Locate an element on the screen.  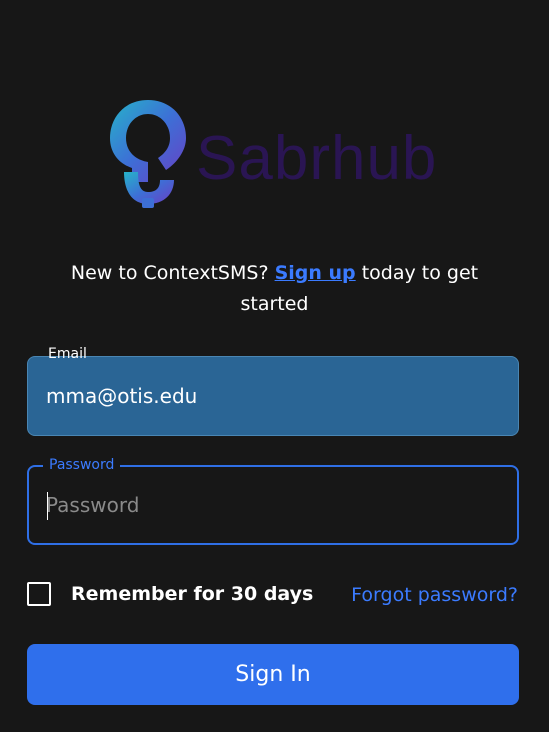
email-field: Email is located at coordinates (273, 391).